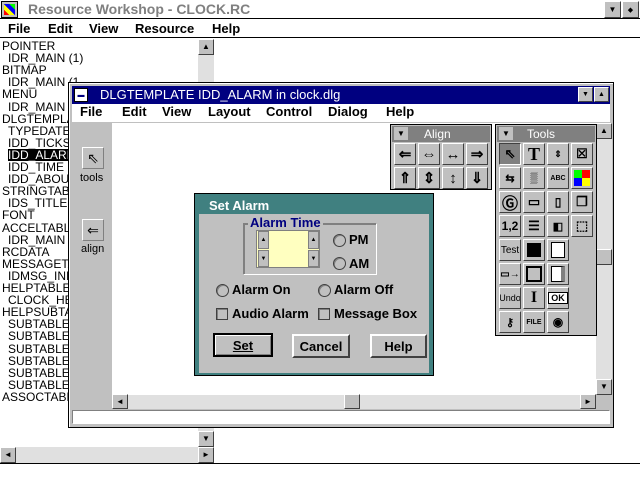 The width and height of the screenshot is (640, 480). I want to click on alarm-off-radio, so click(324, 290).